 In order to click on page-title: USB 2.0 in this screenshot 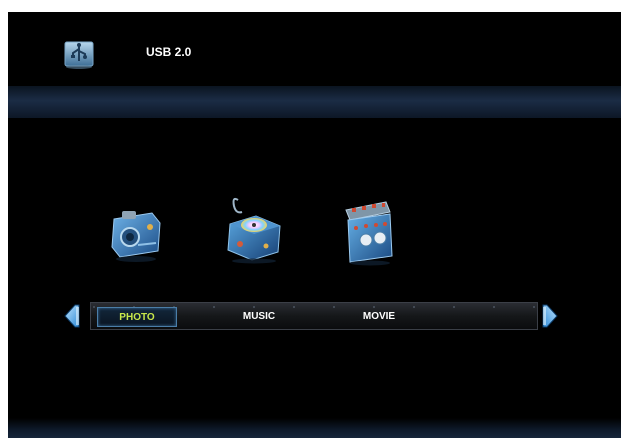, I will do `click(169, 52)`.